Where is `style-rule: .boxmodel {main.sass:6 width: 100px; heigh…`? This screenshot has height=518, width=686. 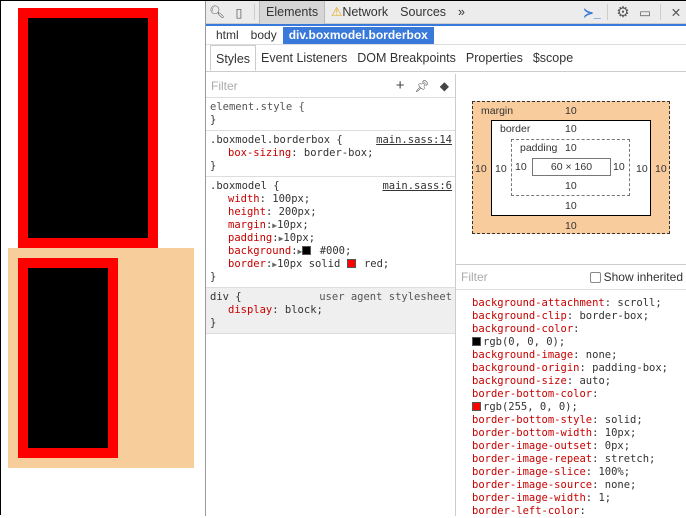
style-rule: .boxmodel {main.sass:6 width: 100px; heigh… is located at coordinates (330, 232).